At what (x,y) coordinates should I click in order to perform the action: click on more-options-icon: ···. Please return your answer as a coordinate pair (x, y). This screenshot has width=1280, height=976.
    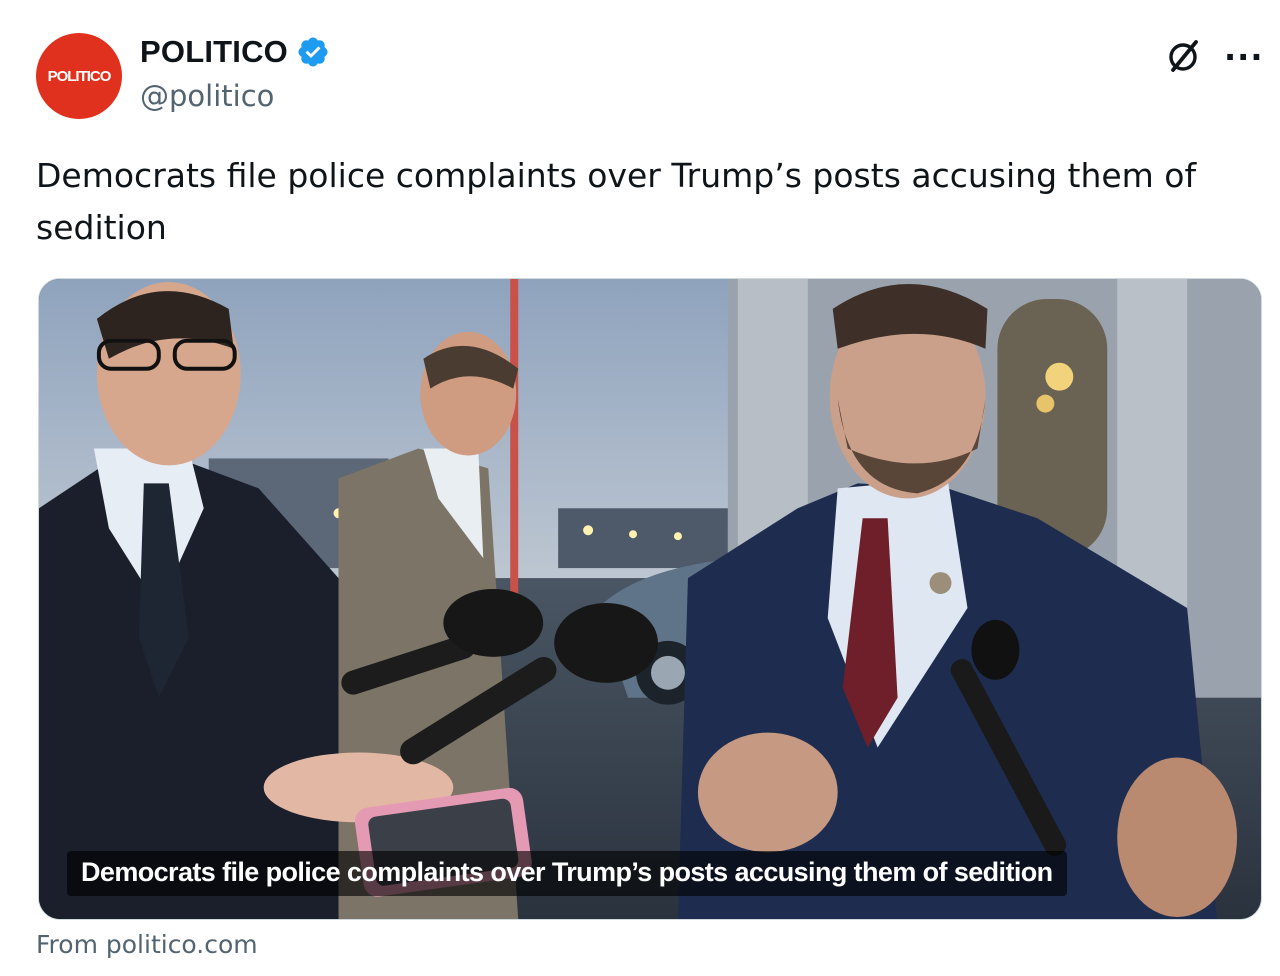
    Looking at the image, I should click on (1243, 57).